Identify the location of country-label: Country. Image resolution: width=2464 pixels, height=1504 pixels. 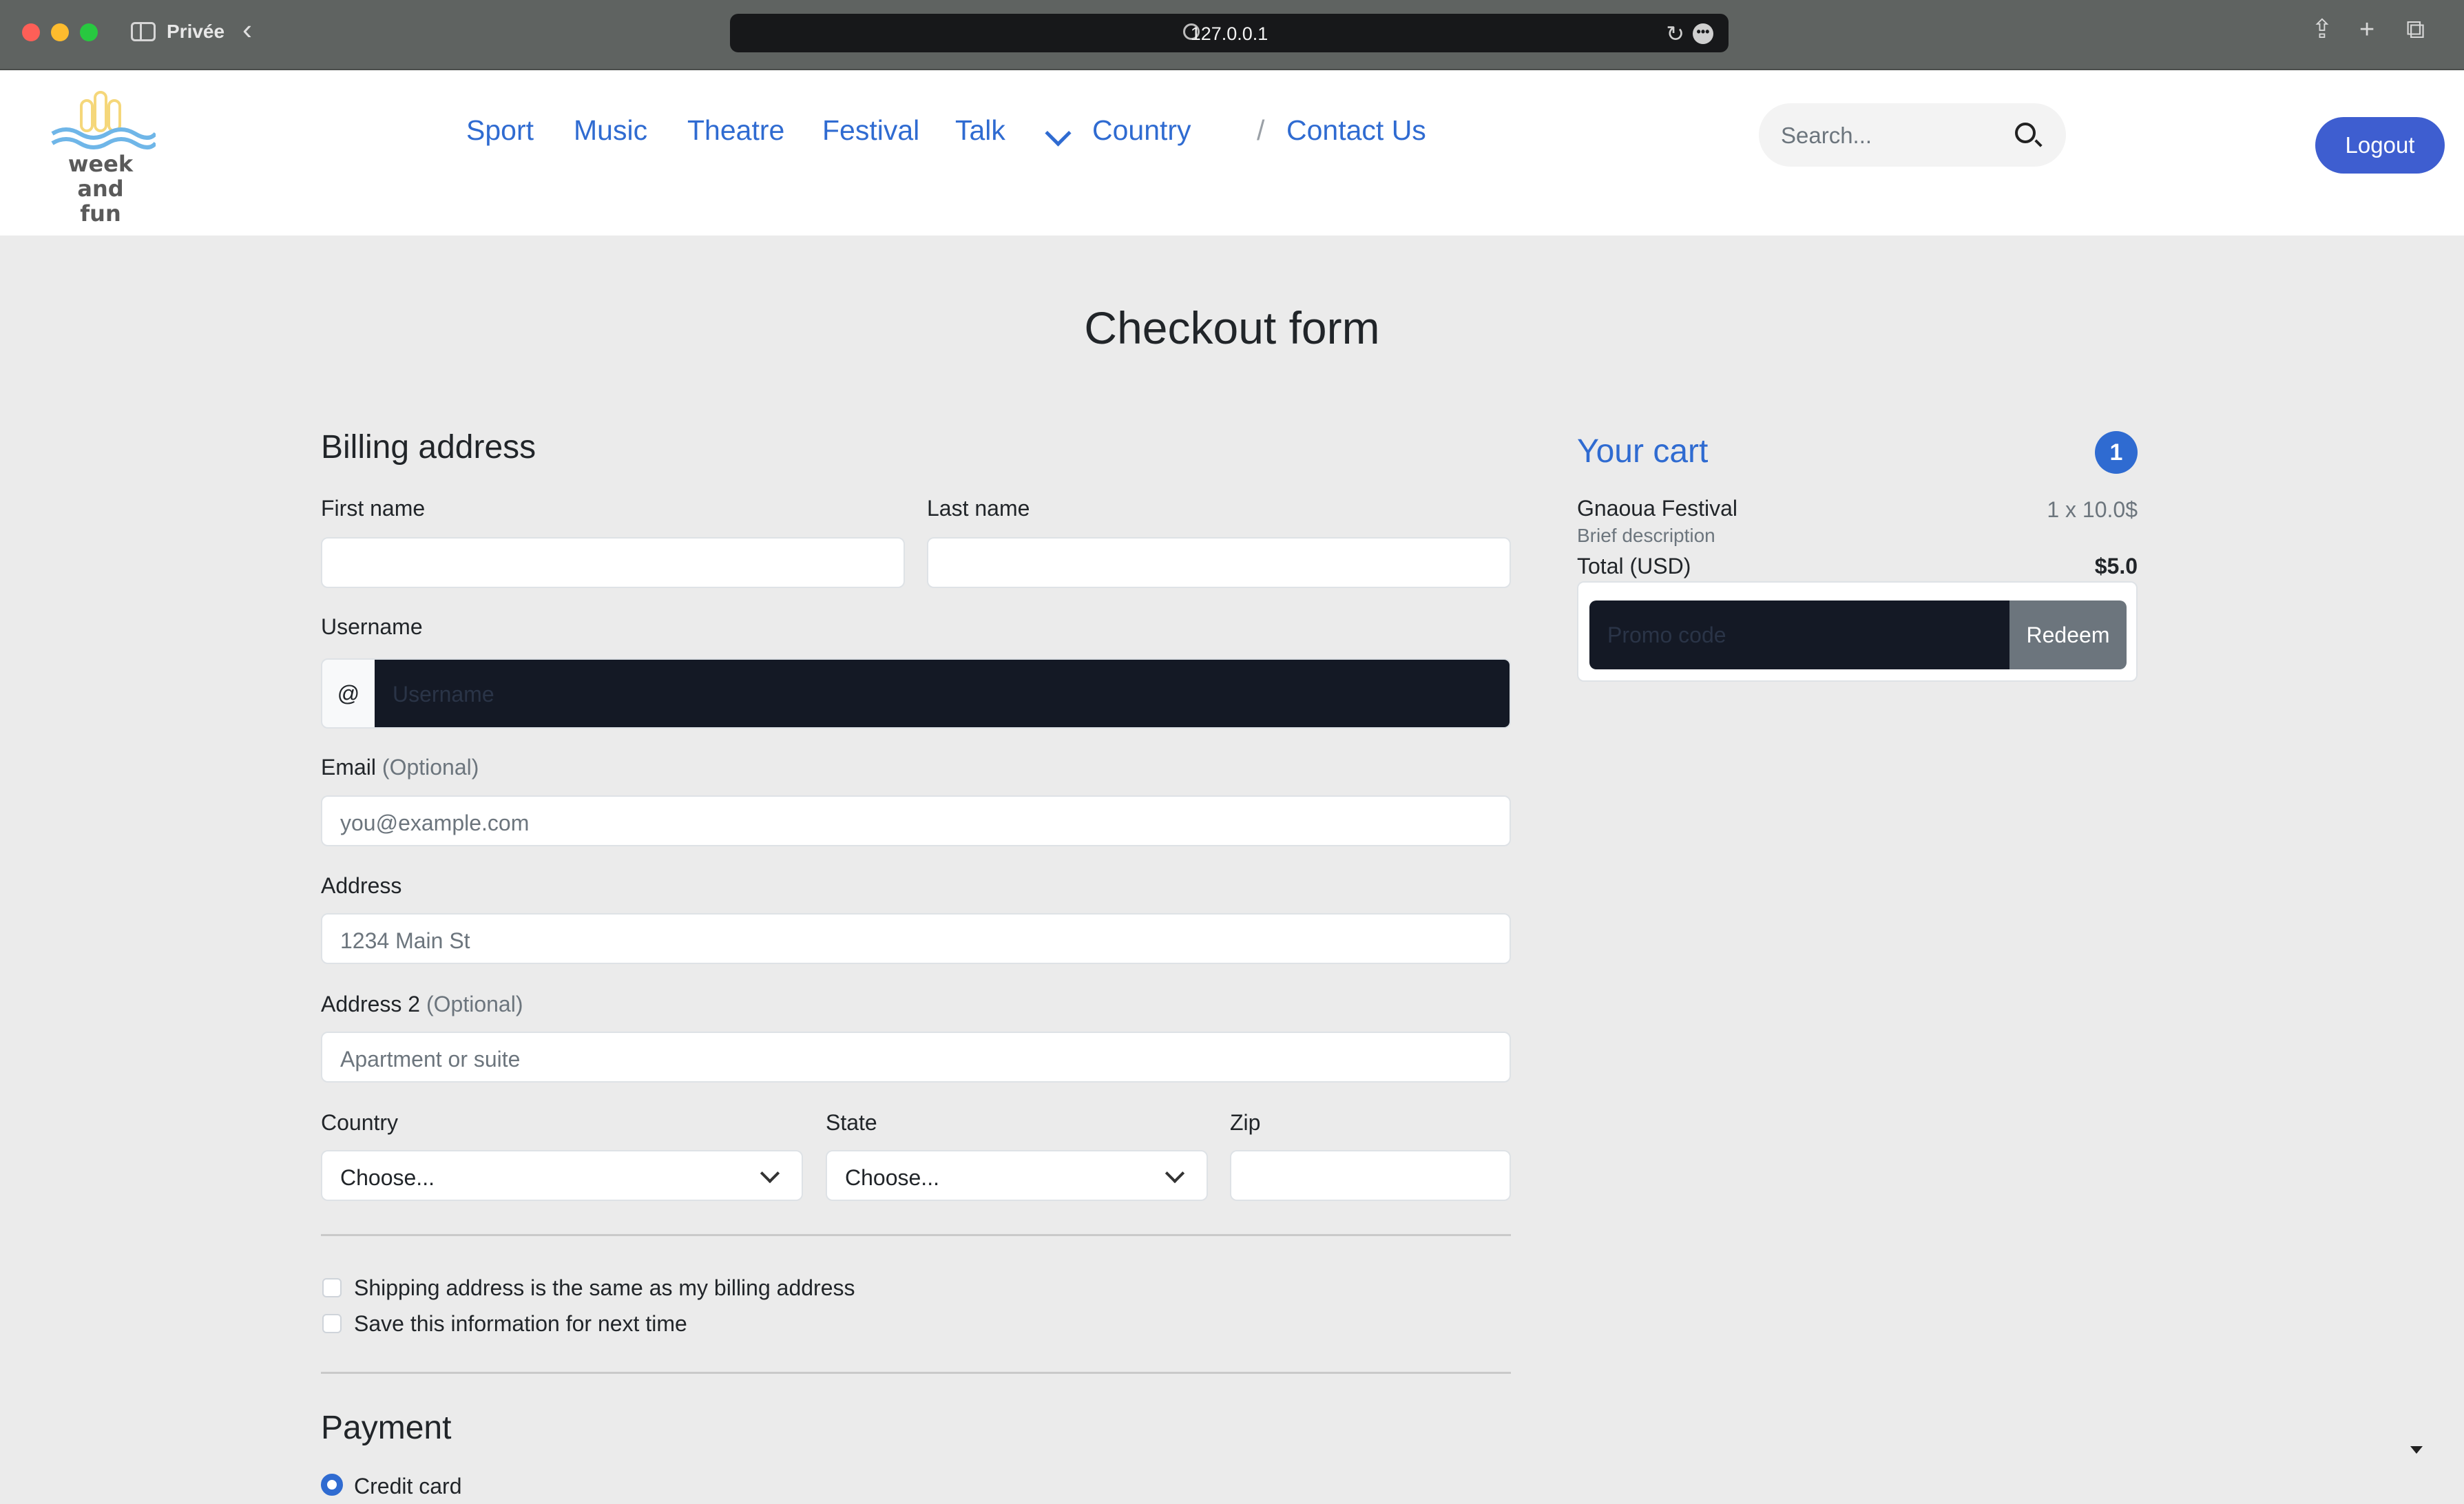
(360, 1122).